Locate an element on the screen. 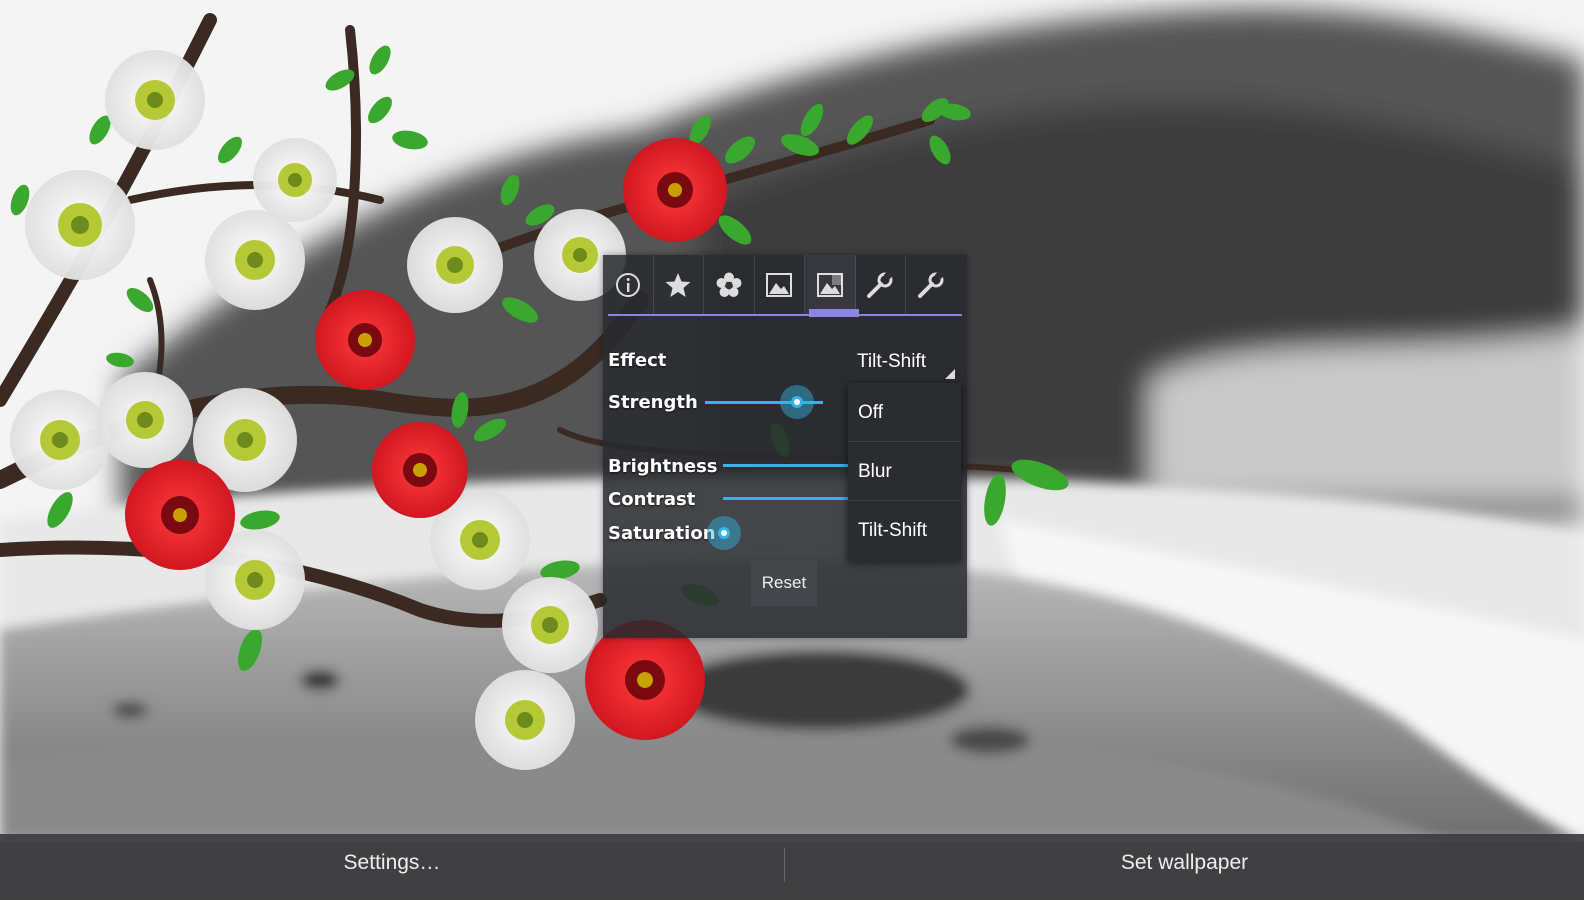 This screenshot has height=900, width=1584. reset-button: Reset is located at coordinates (784, 583).